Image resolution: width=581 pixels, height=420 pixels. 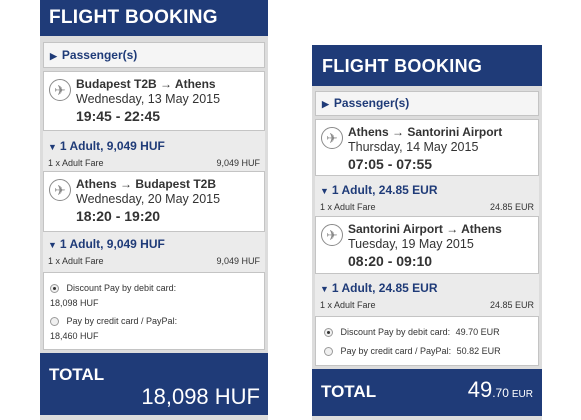 I want to click on flight-date: Thursday, 14 May 2015, so click(x=413, y=147).